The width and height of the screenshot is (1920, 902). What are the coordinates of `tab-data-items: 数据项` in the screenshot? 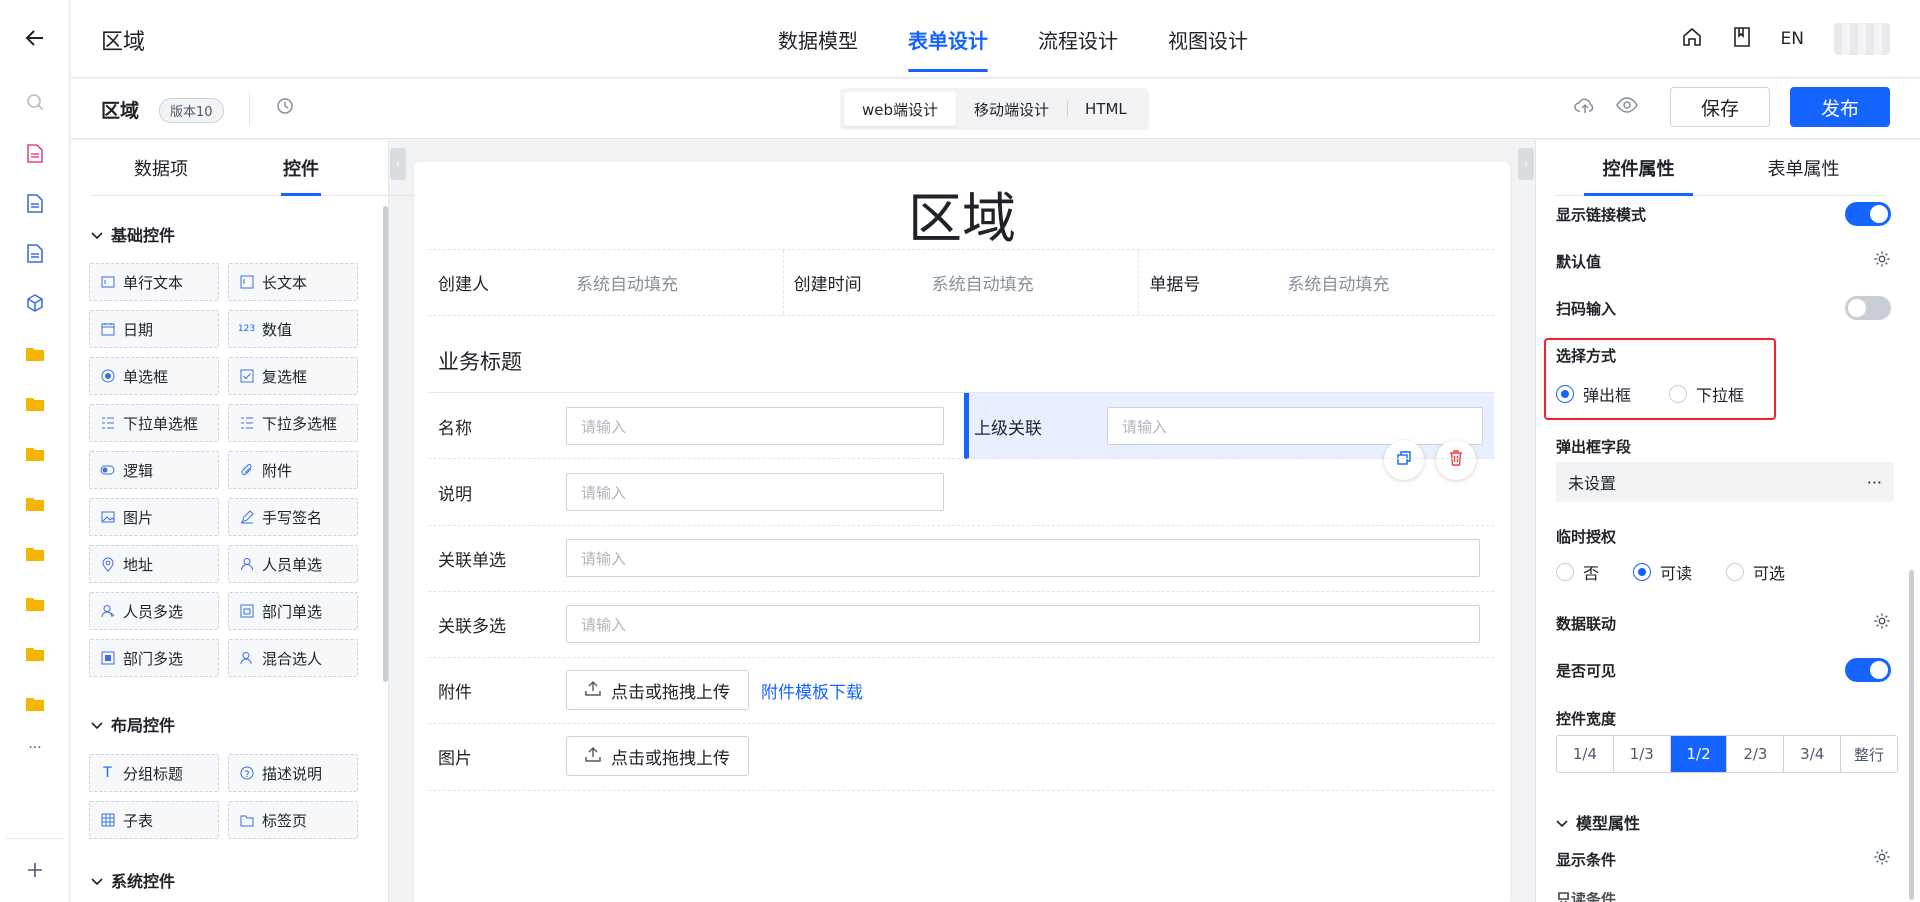 It's located at (161, 167).